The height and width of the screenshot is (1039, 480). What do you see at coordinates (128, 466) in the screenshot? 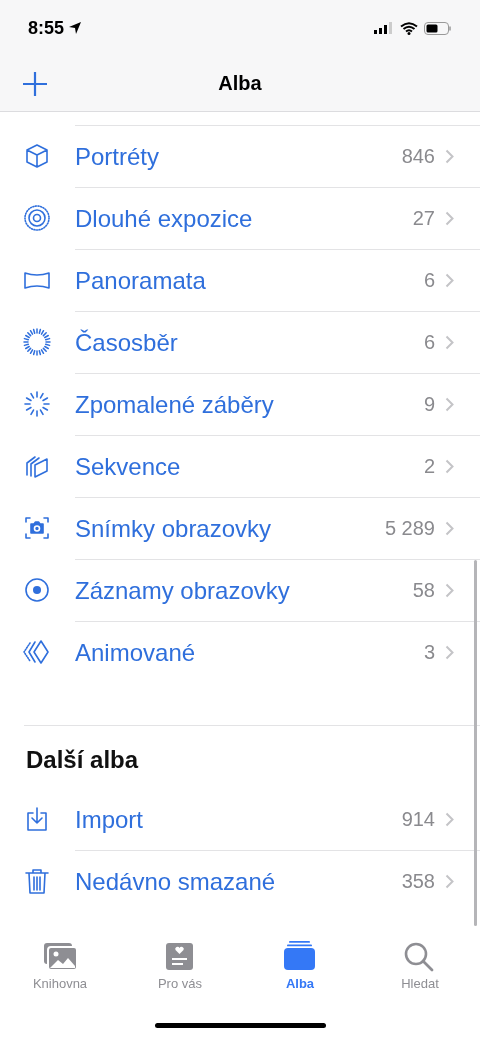
I see `album-name: Sekvence` at bounding box center [128, 466].